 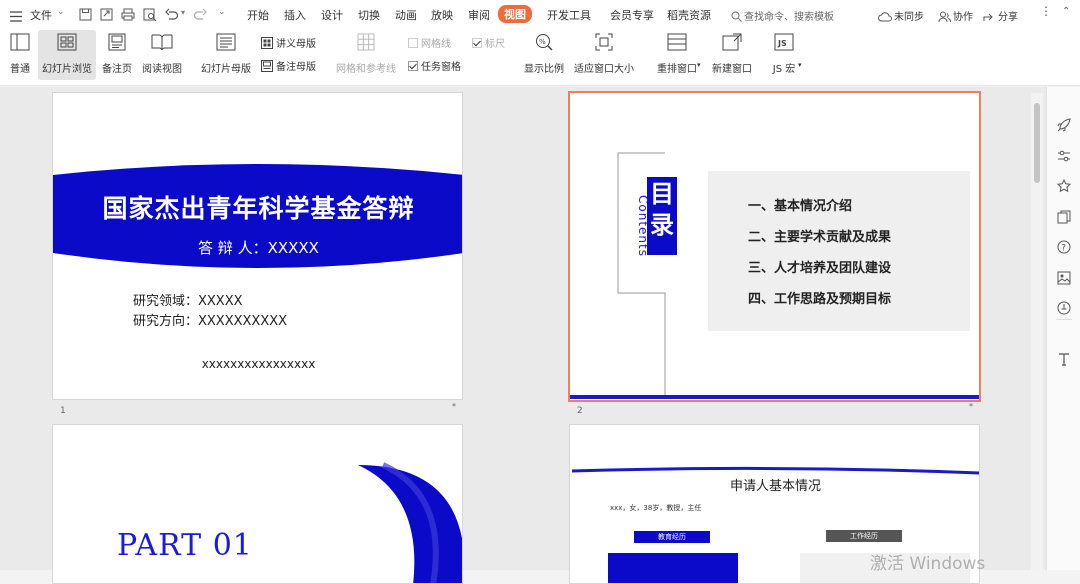 I want to click on settings-sliders-icon, so click(x=1064, y=157).